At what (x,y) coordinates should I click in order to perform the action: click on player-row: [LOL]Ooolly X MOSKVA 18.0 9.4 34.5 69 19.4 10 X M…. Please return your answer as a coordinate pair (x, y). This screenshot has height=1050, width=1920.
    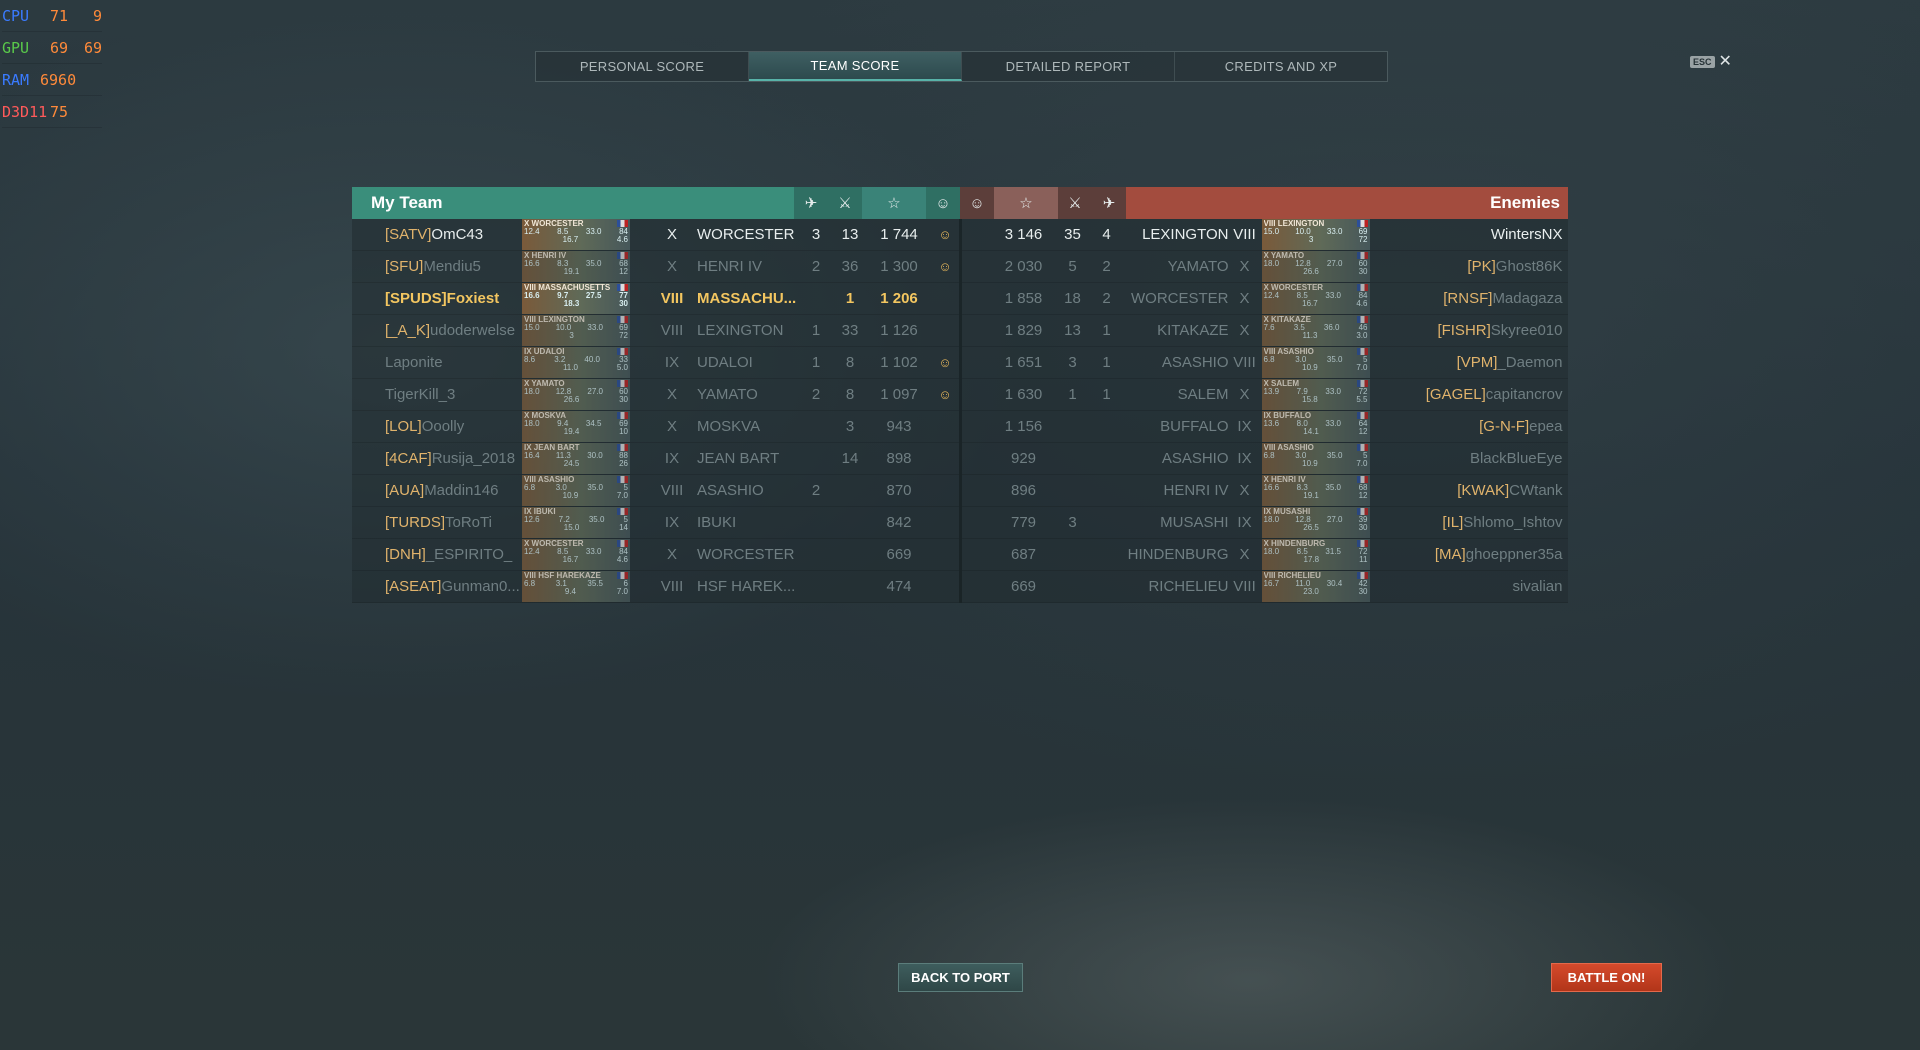
    Looking at the image, I should click on (655, 427).